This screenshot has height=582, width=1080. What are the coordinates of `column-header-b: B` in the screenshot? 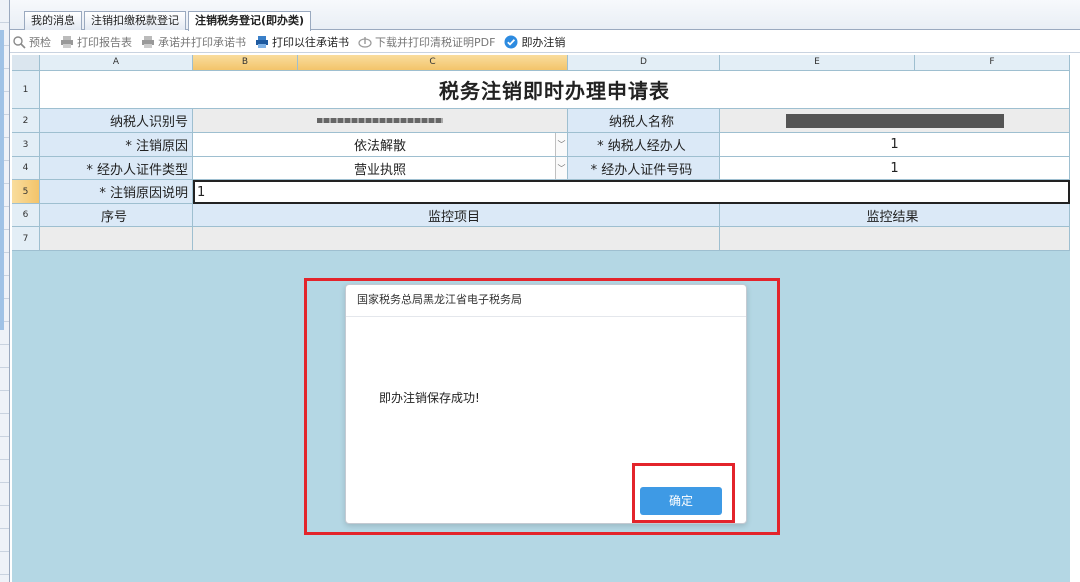 It's located at (245, 63).